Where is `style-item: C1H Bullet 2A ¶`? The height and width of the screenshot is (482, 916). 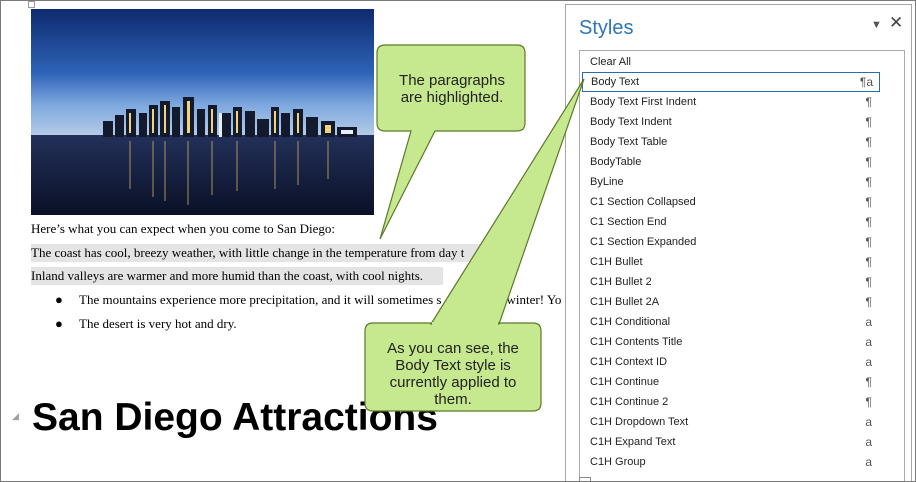 style-item: C1H Bullet 2A ¶ is located at coordinates (730, 302).